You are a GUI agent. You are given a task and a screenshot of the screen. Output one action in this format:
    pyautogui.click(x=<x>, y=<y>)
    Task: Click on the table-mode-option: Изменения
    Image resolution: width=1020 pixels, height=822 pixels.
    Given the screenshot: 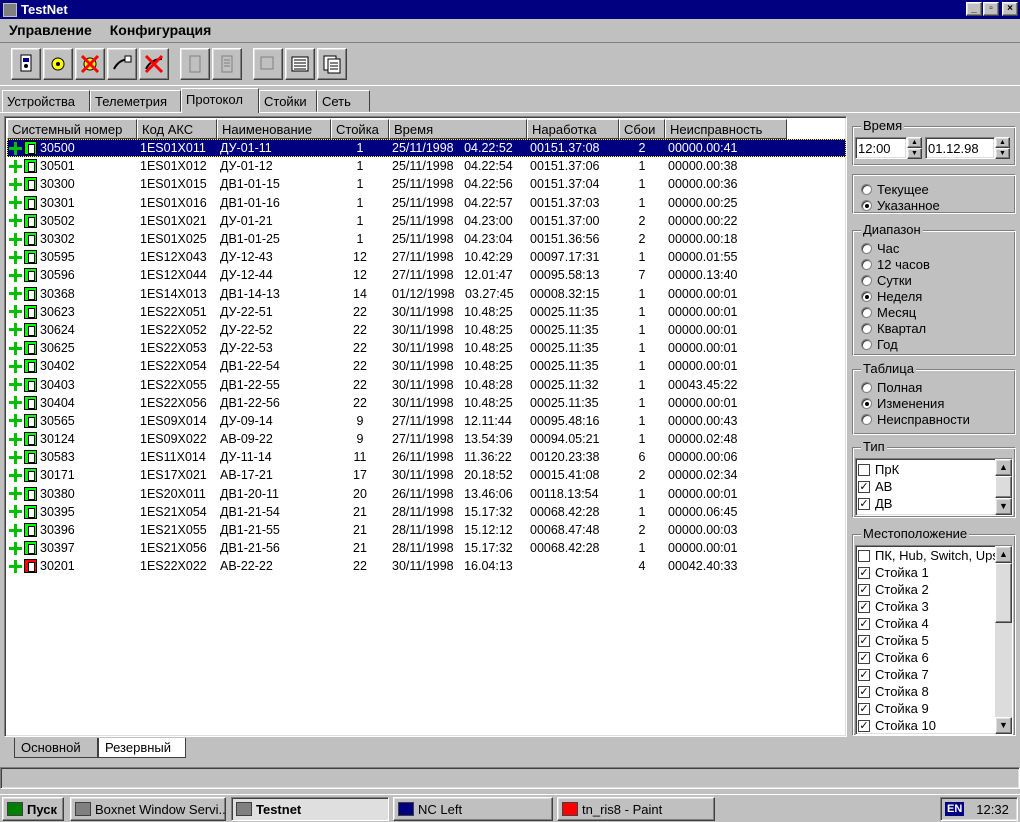 What is the action you would take?
    pyautogui.click(x=938, y=403)
    